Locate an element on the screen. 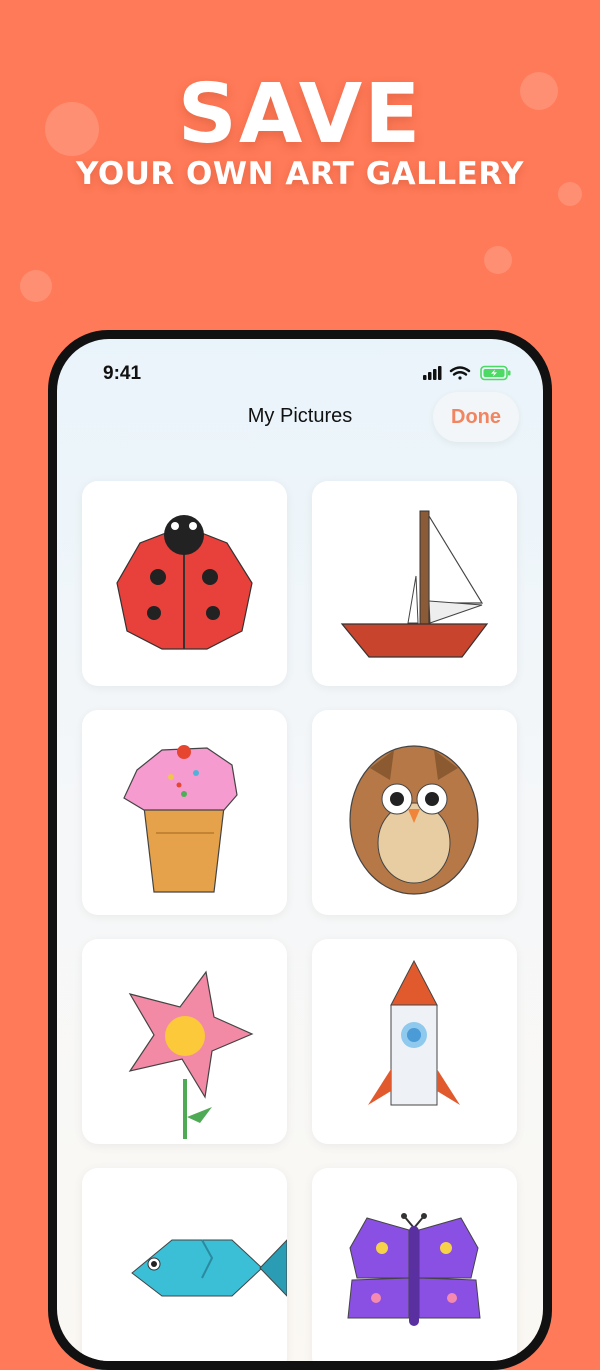 The width and height of the screenshot is (600, 1370). picture-card-owl is located at coordinates (414, 812).